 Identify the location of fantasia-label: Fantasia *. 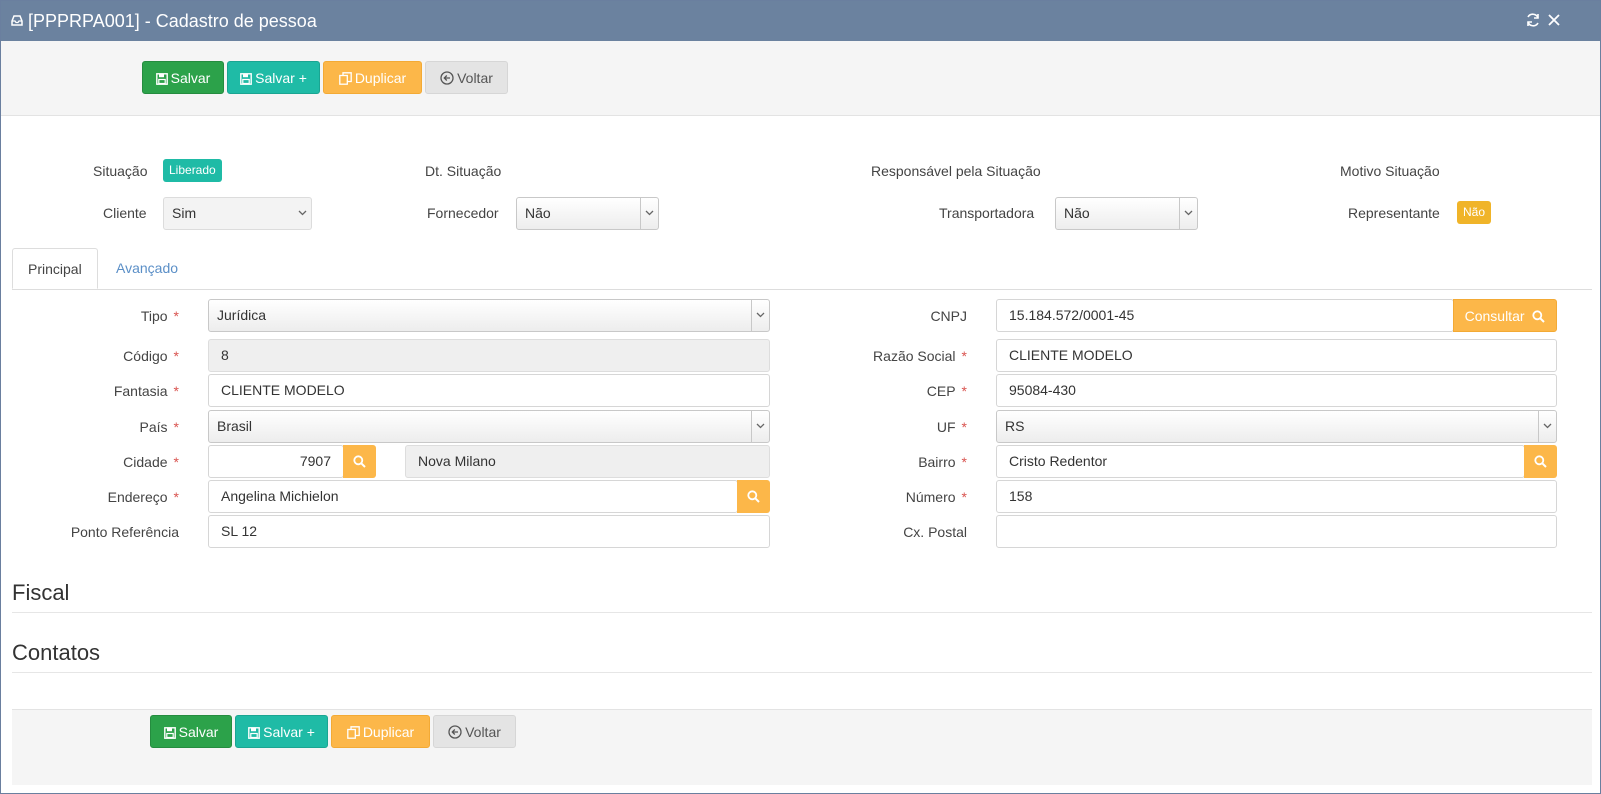
(146, 391).